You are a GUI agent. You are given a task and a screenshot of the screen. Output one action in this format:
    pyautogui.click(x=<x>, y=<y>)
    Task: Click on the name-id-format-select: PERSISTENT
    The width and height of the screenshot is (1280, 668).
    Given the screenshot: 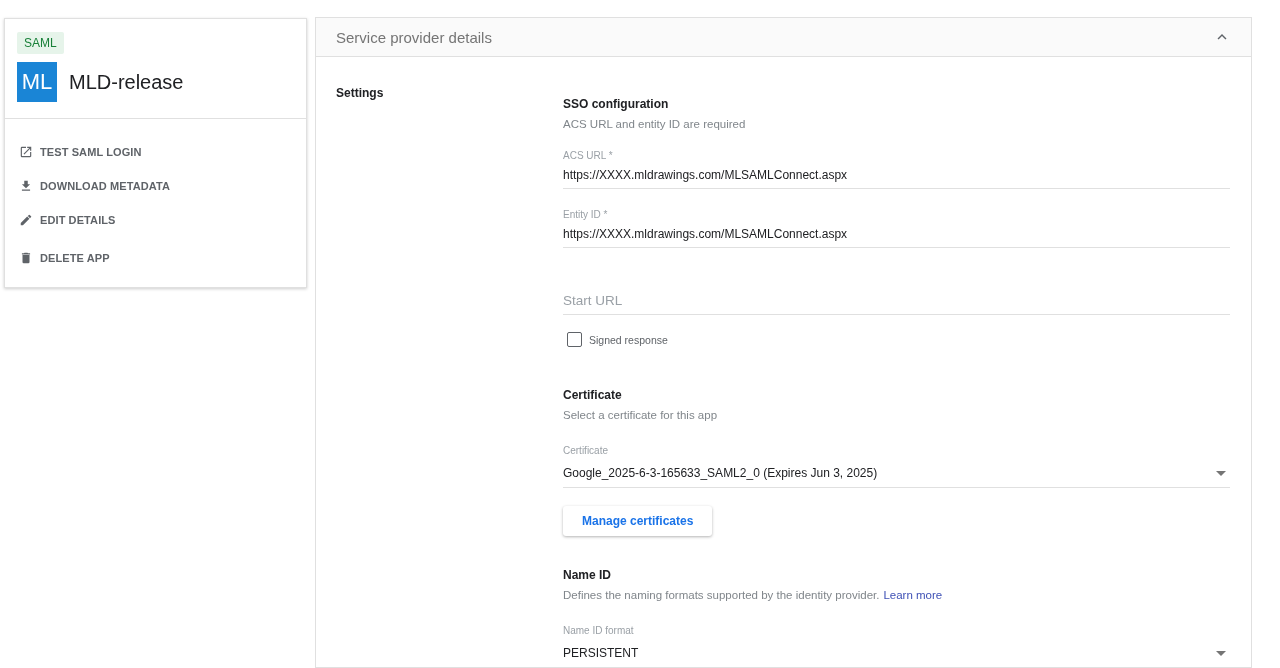 What is the action you would take?
    pyautogui.click(x=896, y=652)
    